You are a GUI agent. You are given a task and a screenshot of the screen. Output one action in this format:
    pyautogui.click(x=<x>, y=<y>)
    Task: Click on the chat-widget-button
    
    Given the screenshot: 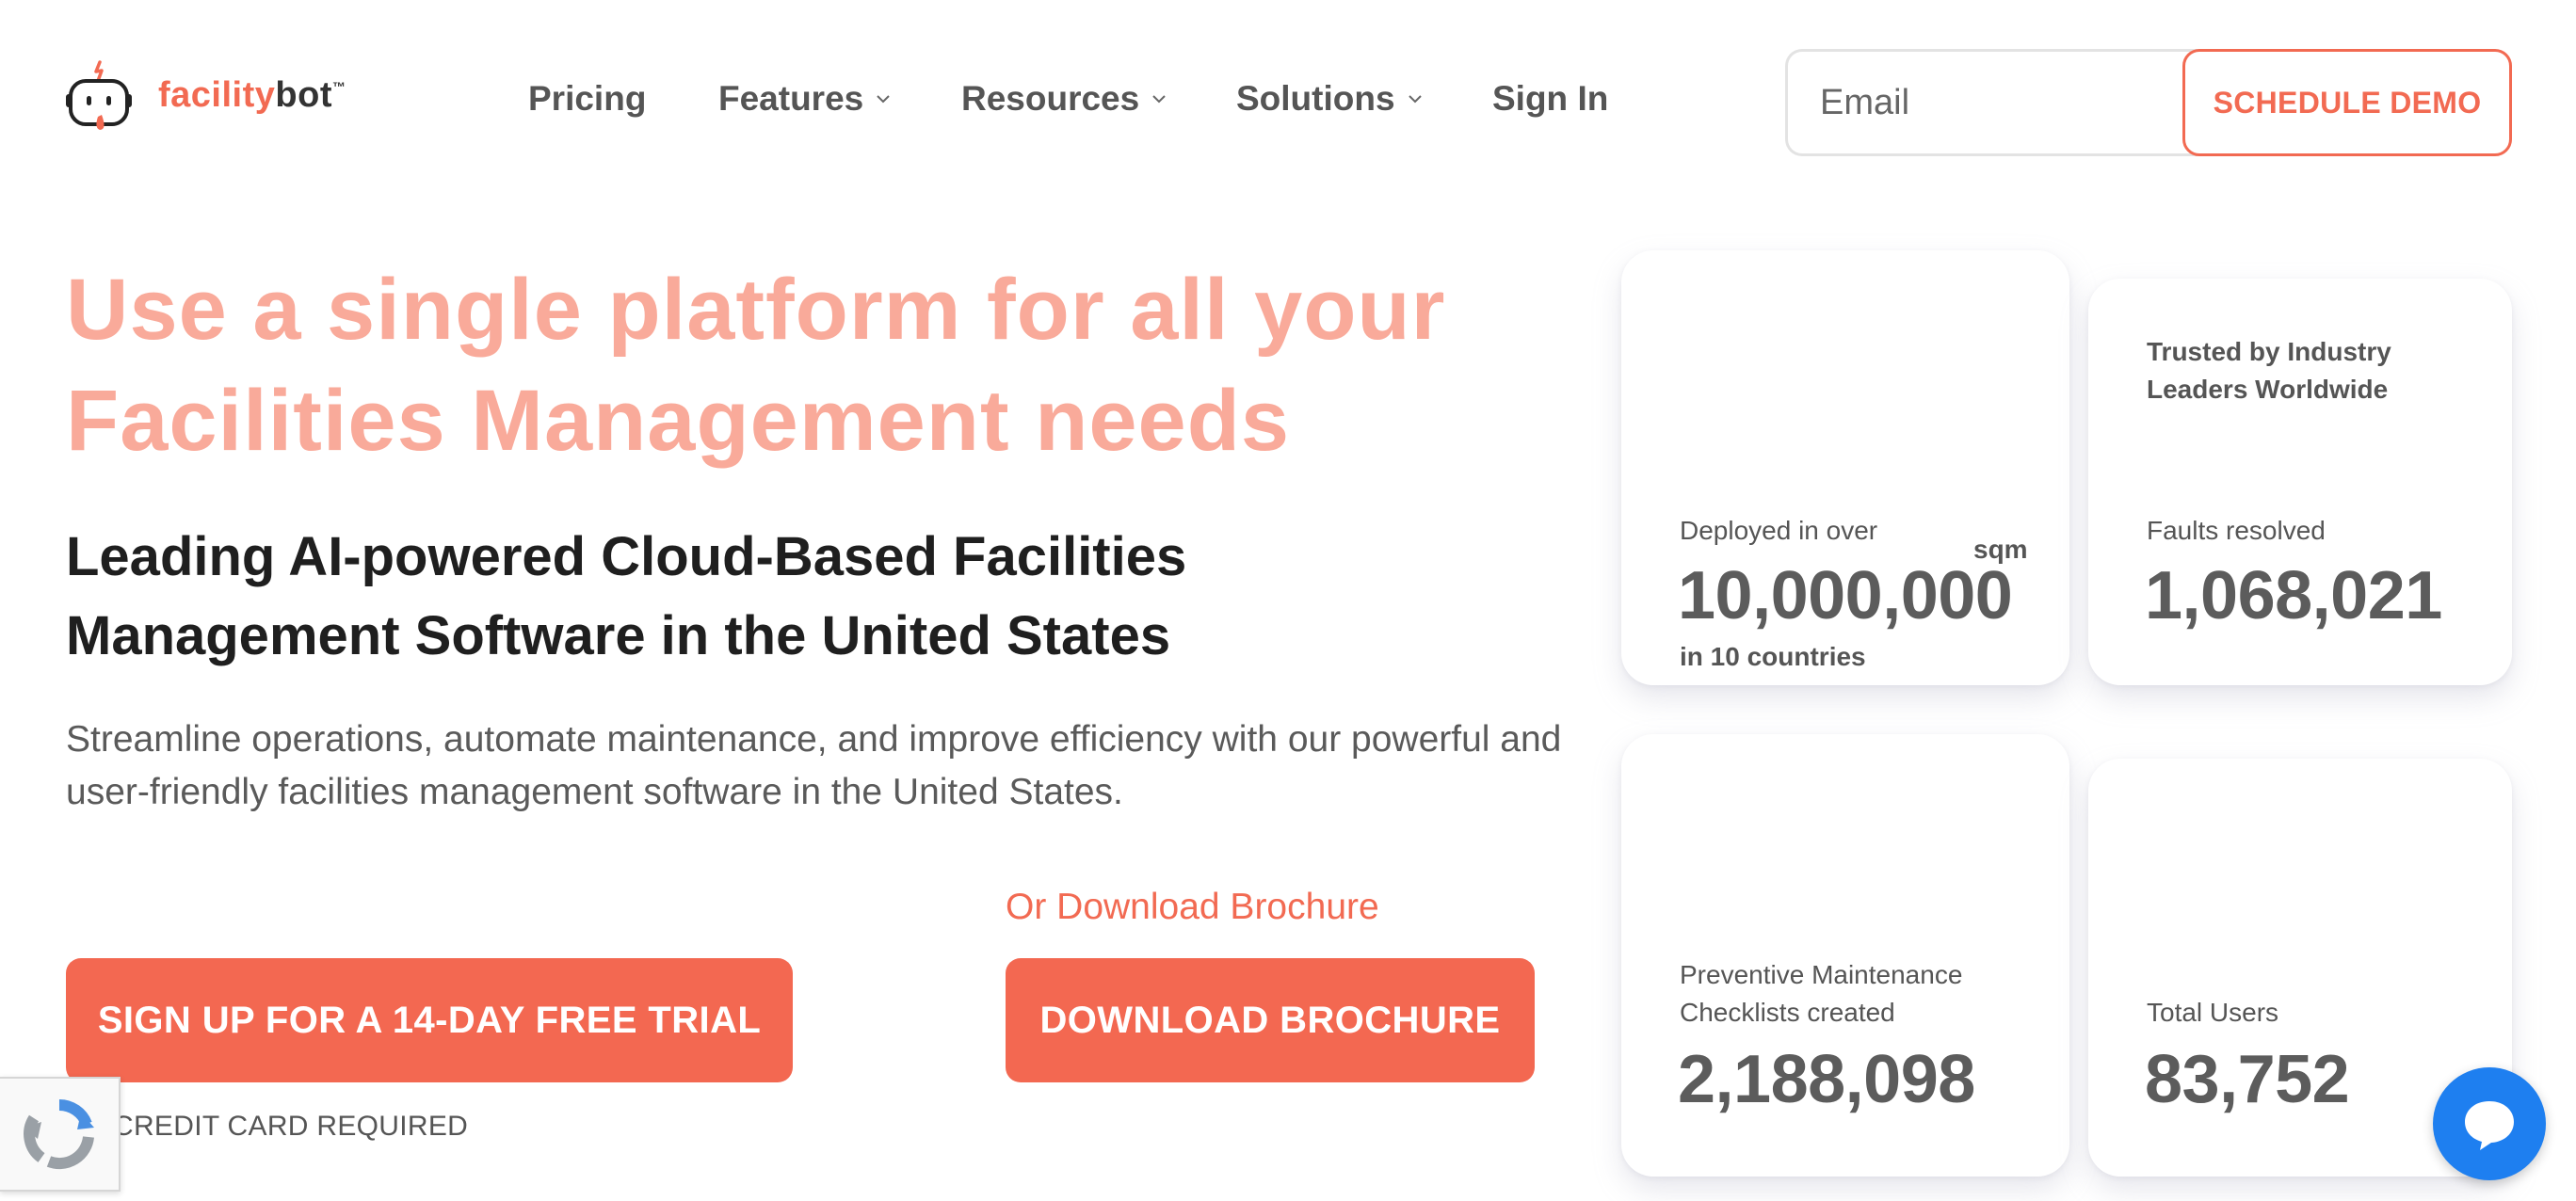 What is the action you would take?
    pyautogui.click(x=2489, y=1123)
    